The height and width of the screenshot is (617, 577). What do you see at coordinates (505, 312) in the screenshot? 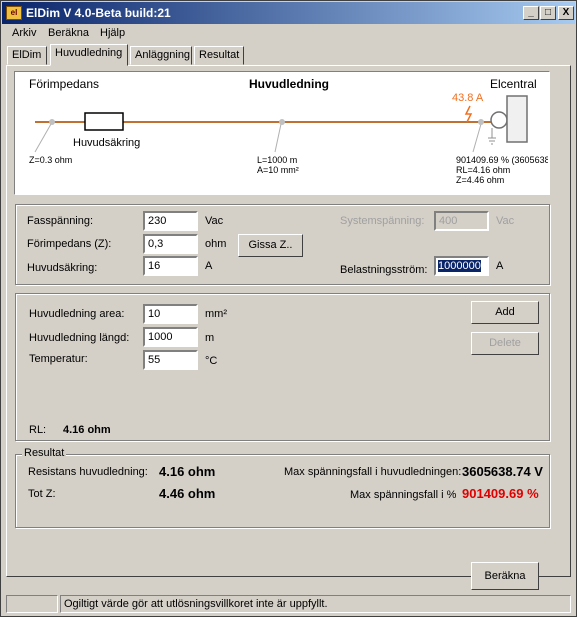
I see `add-button: Add` at bounding box center [505, 312].